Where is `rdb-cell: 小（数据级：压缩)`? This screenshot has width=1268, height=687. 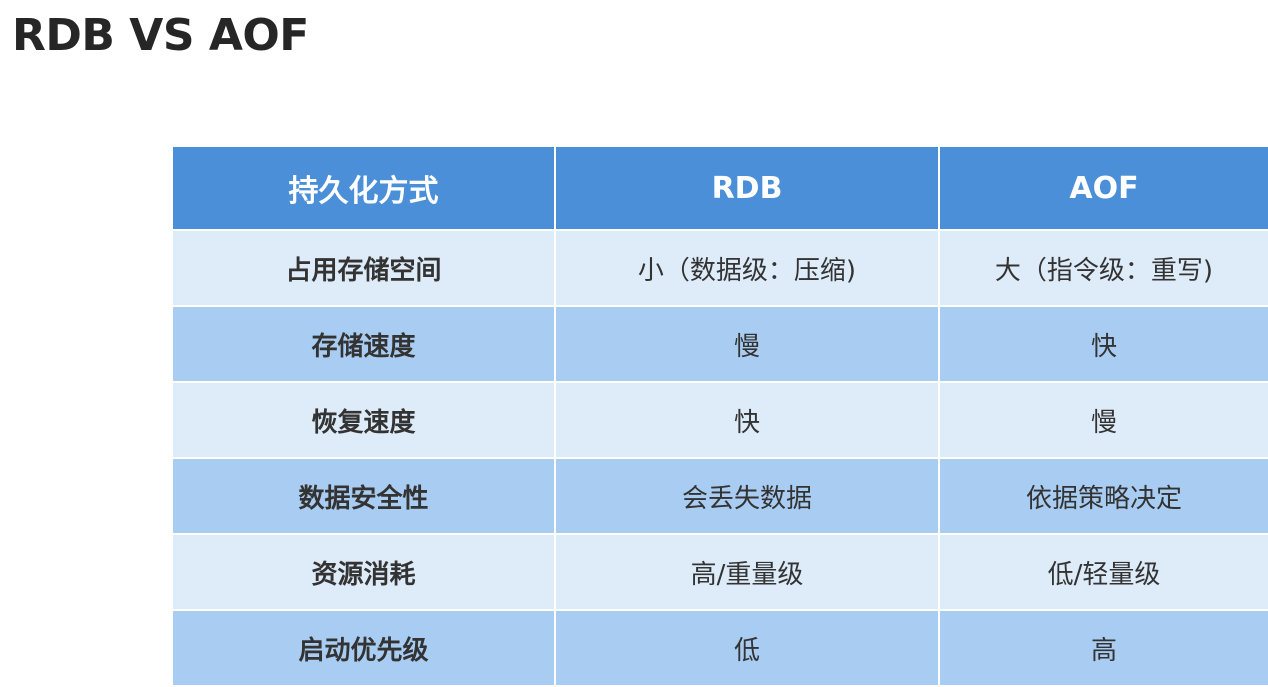
rdb-cell: 小（数据级：压缩) is located at coordinates (747, 268).